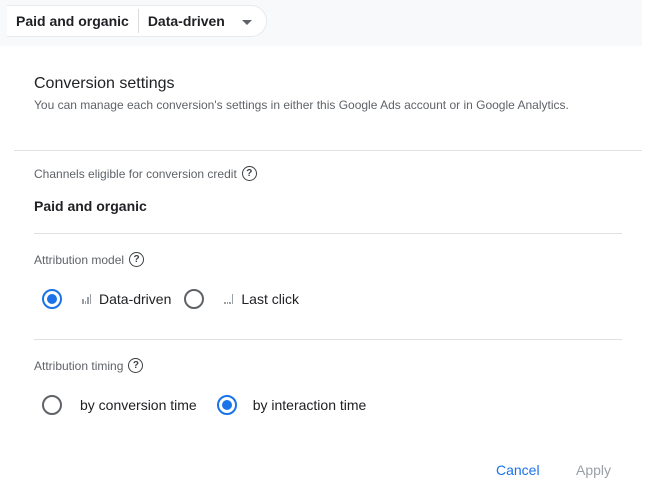 The height and width of the screenshot is (496, 662). What do you see at coordinates (518, 470) in the screenshot?
I see `cancel-button: Cancel` at bounding box center [518, 470].